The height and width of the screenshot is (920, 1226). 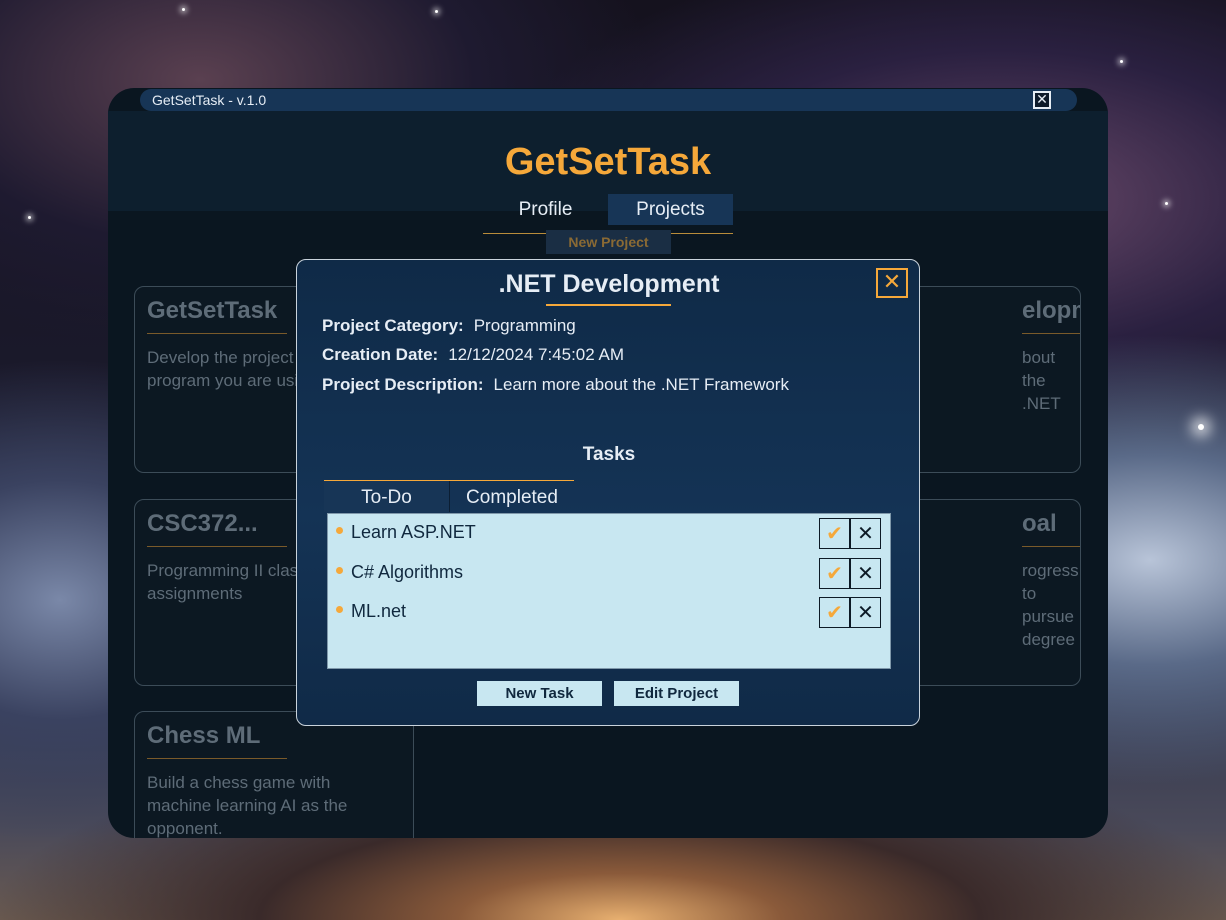 I want to click on app-header: GetSetTask Profile Projects, so click(x=608, y=172).